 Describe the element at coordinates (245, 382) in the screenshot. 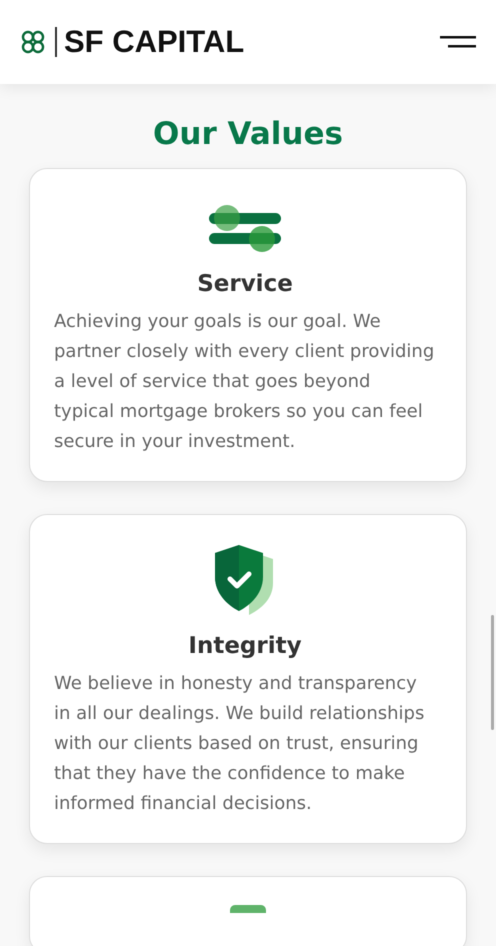

I see `card-text: Achieving your goals is our goal. We partner closely with every client providing a level of service that goes beyond typical mortgage brokers so you can feel secure in your investment.` at that location.